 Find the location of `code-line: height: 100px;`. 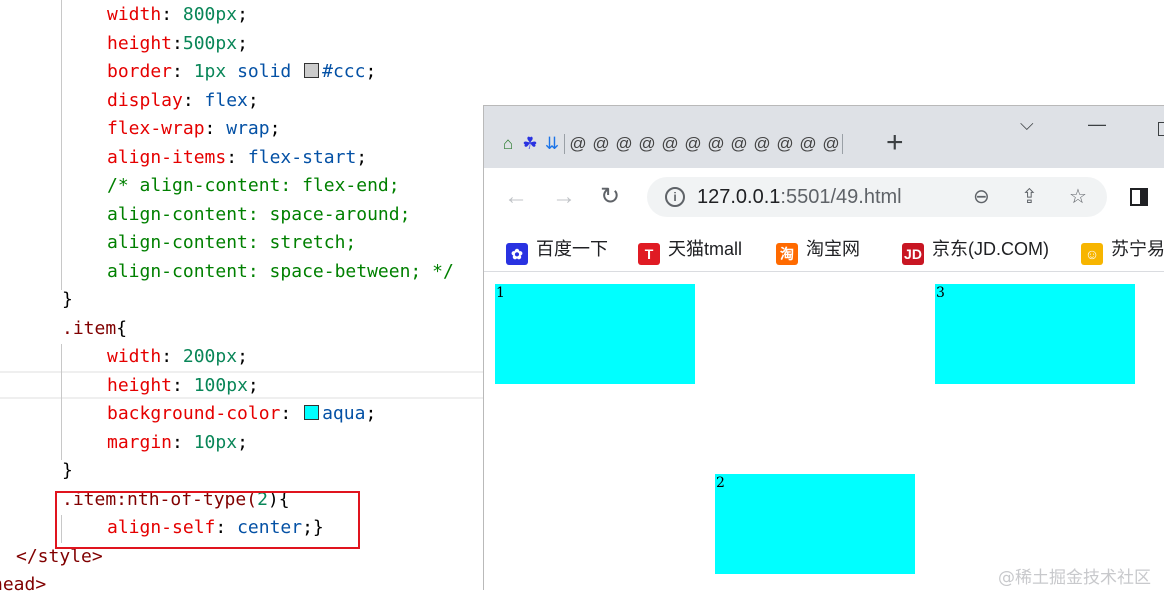

code-line: height: 100px; is located at coordinates (183, 386).